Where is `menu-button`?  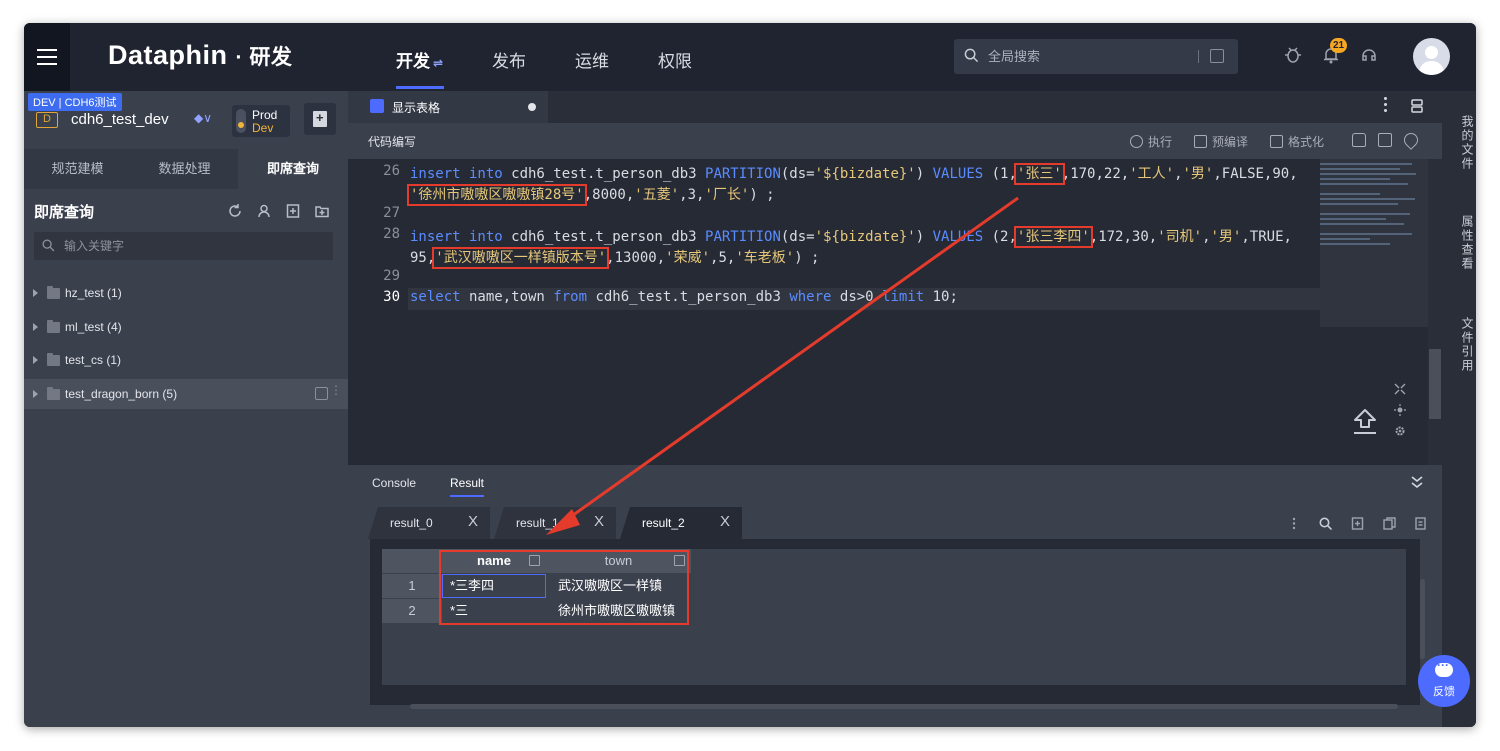
menu-button is located at coordinates (47, 57).